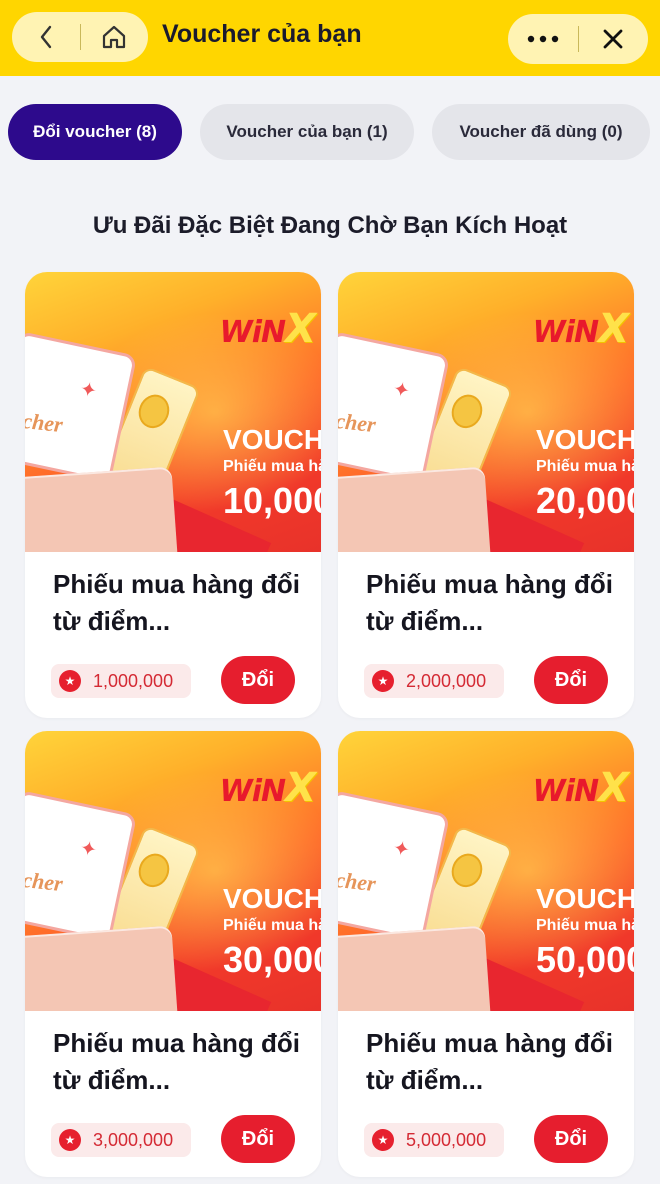 The height and width of the screenshot is (1184, 660). I want to click on voucher-amount: 10,000, so click(272, 500).